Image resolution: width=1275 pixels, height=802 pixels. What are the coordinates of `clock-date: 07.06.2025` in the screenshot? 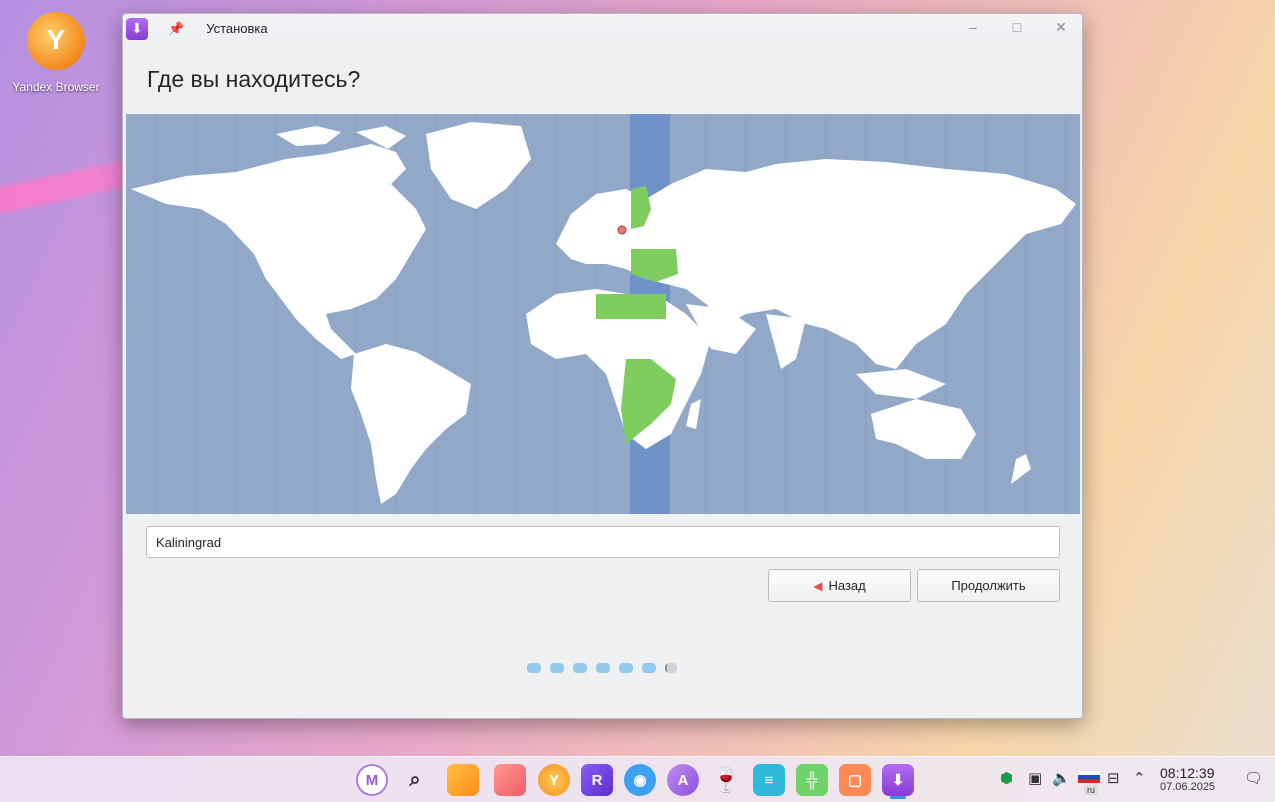 It's located at (1187, 787).